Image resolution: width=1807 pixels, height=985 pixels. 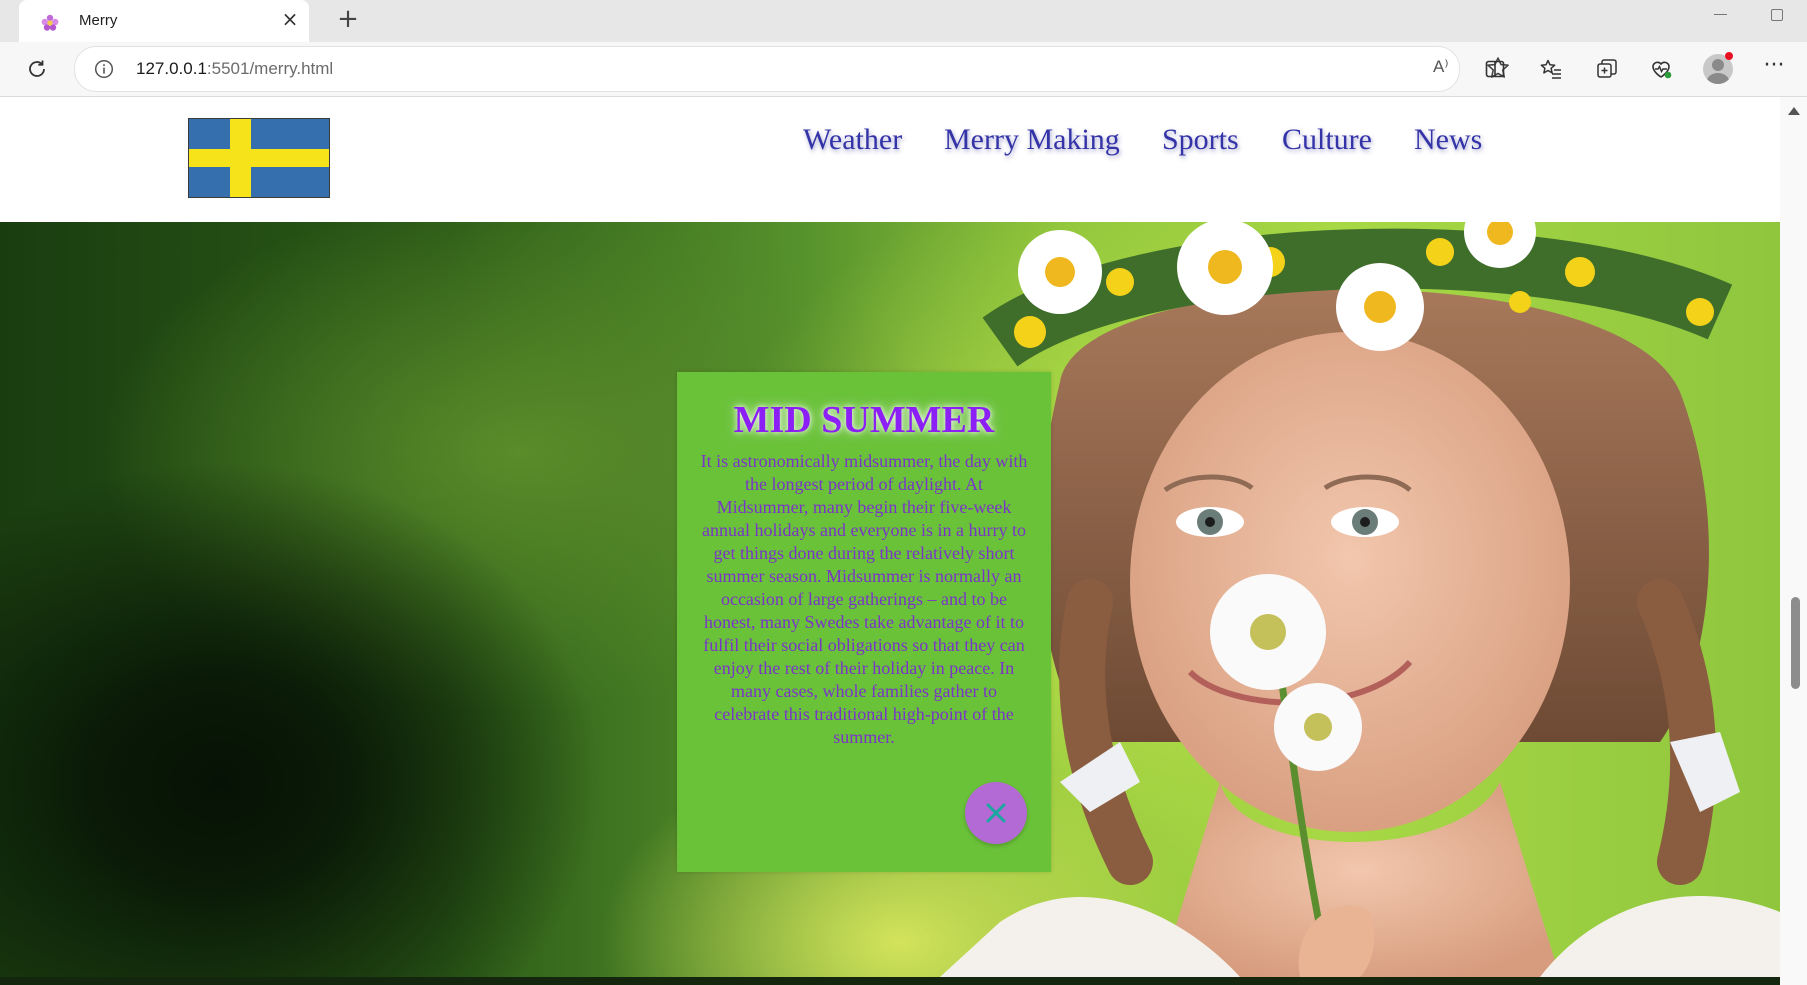 What do you see at coordinates (791, 69) in the screenshot?
I see `address-bar: 127.0.0.1:5501/merry.html A⁾` at bounding box center [791, 69].